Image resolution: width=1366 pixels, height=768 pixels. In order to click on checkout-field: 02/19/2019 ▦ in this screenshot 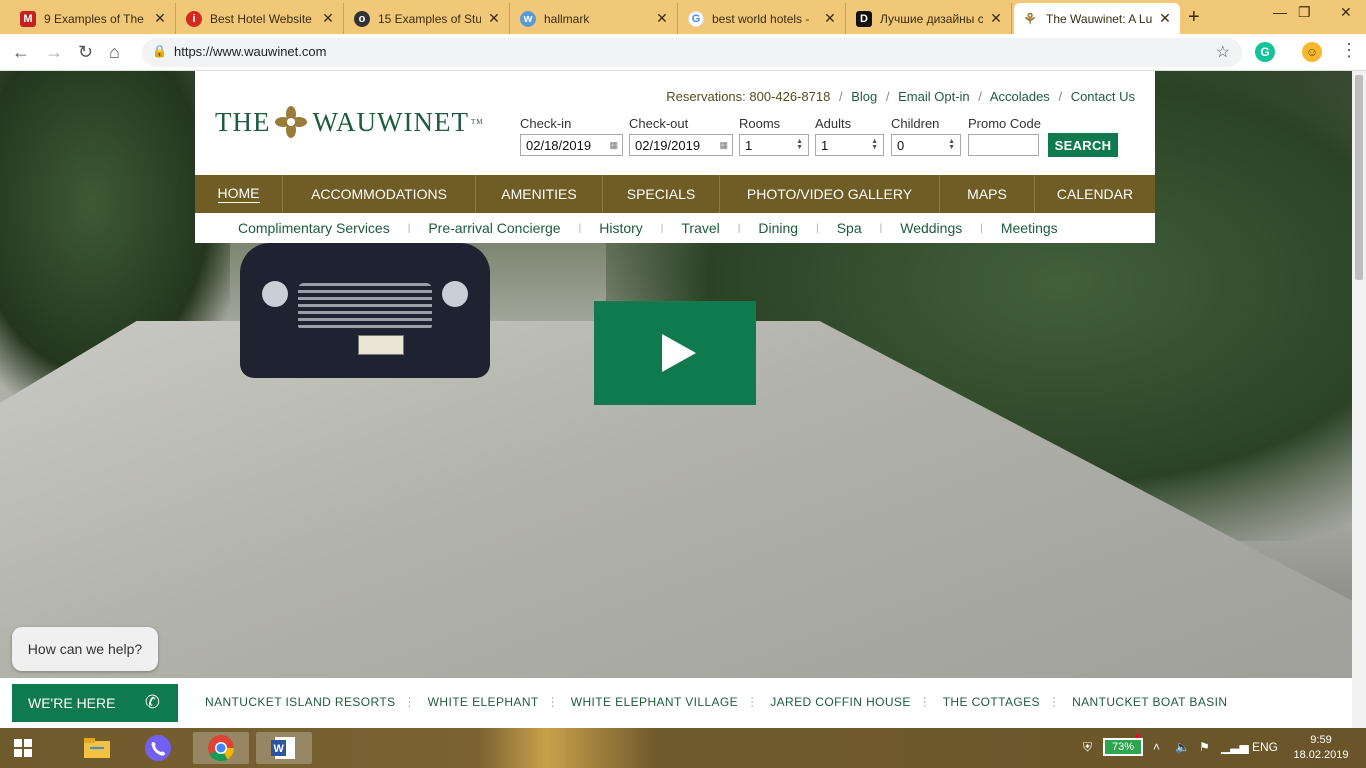, I will do `click(681, 145)`.